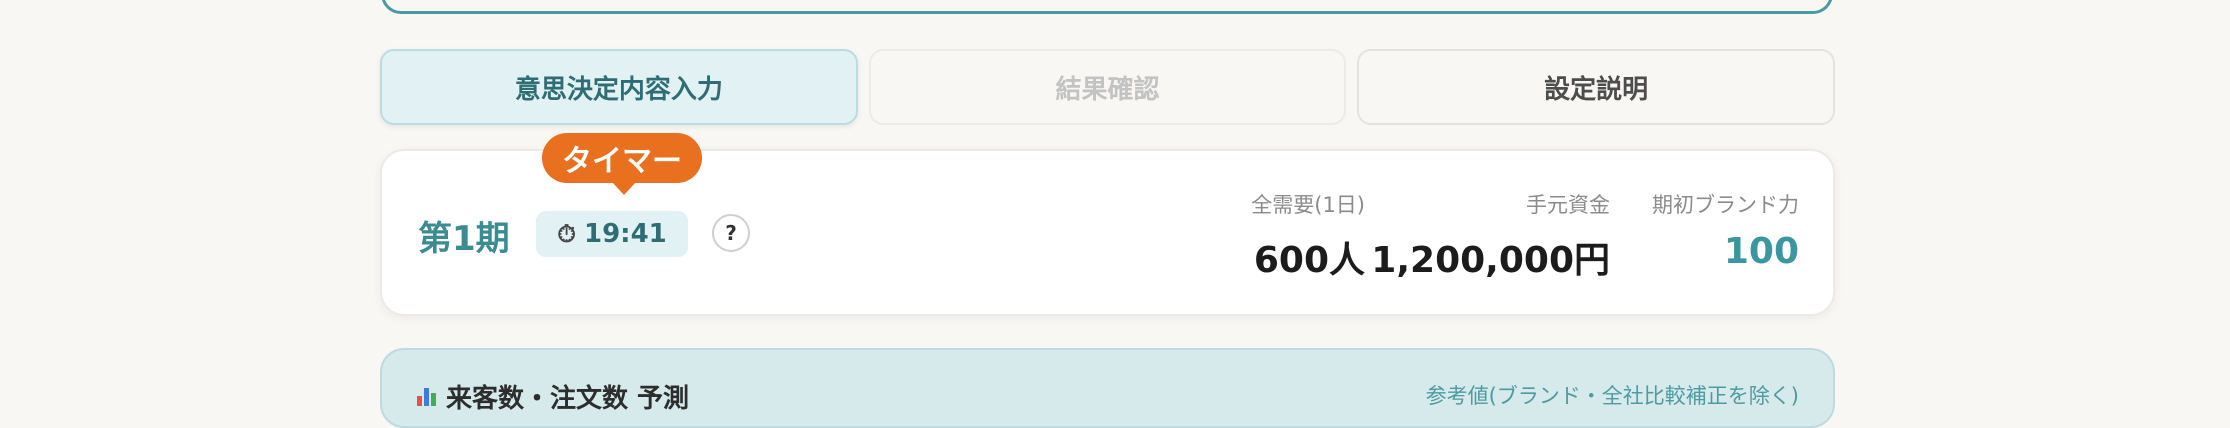  What do you see at coordinates (1568, 205) in the screenshot?
I see `stat-label-cash: 手元資金` at bounding box center [1568, 205].